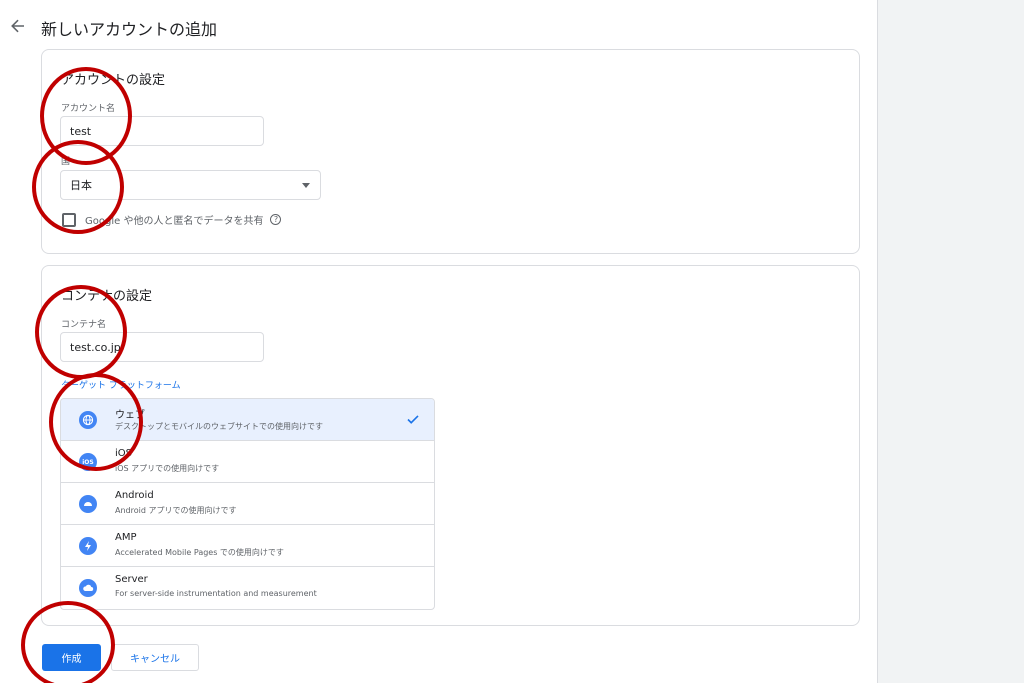 The width and height of the screenshot is (1024, 683). What do you see at coordinates (247, 420) in the screenshot?
I see `platform-item-web: ウェブ デスクトップとモバイルのウェブサイトでの使用向けです` at bounding box center [247, 420].